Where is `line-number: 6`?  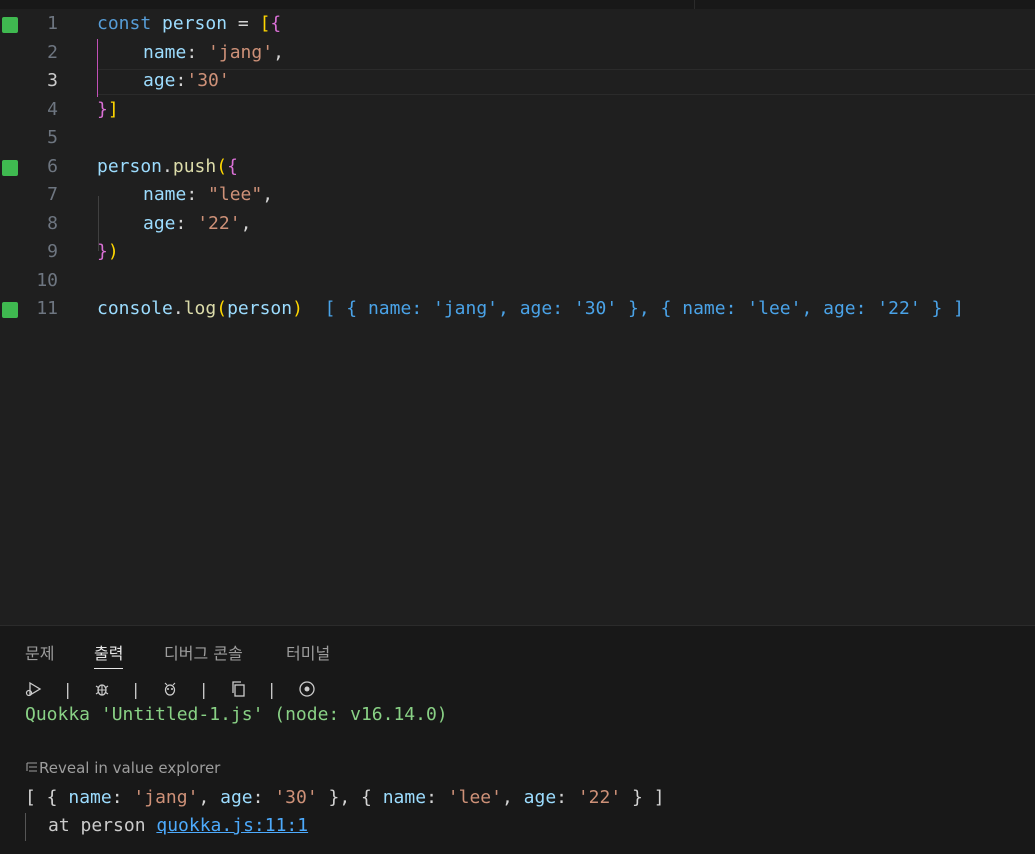
line-number: 6 is located at coordinates (52, 166).